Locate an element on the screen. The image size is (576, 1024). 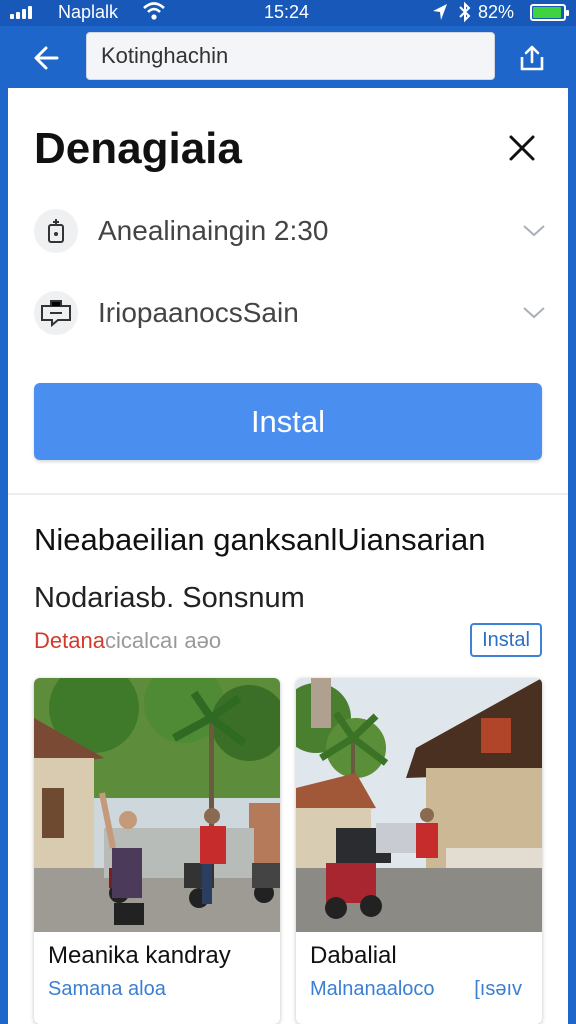
ticket-icon is located at coordinates (56, 231).